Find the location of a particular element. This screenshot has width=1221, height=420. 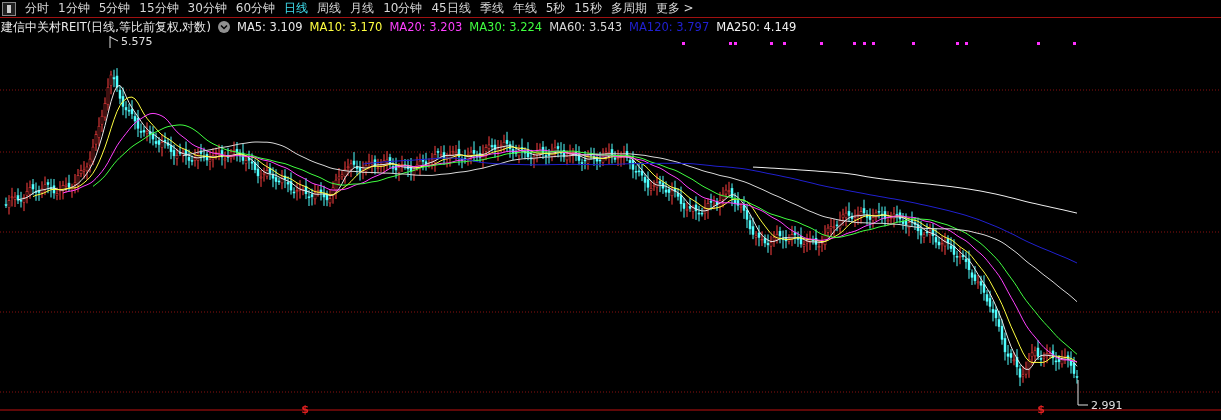

period-tab: 5秒 is located at coordinates (557, 8).